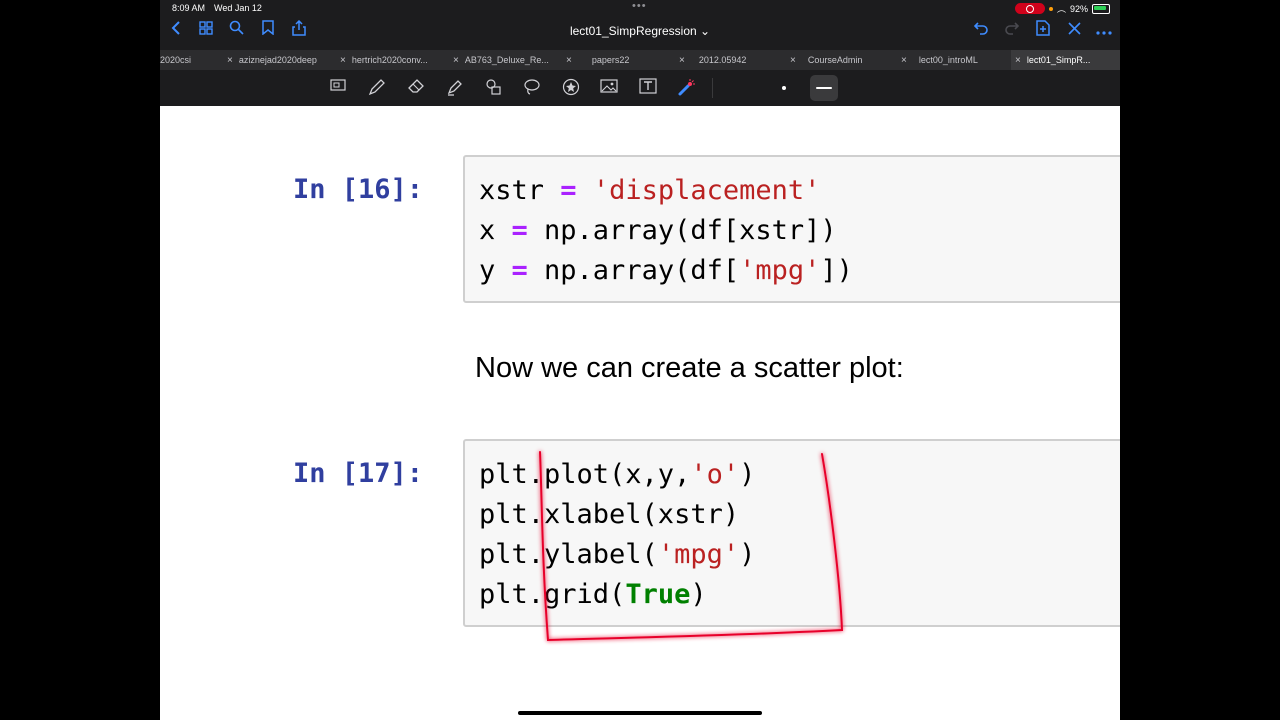 The height and width of the screenshot is (720, 1280). I want to click on code-token: x, so click(495, 230).